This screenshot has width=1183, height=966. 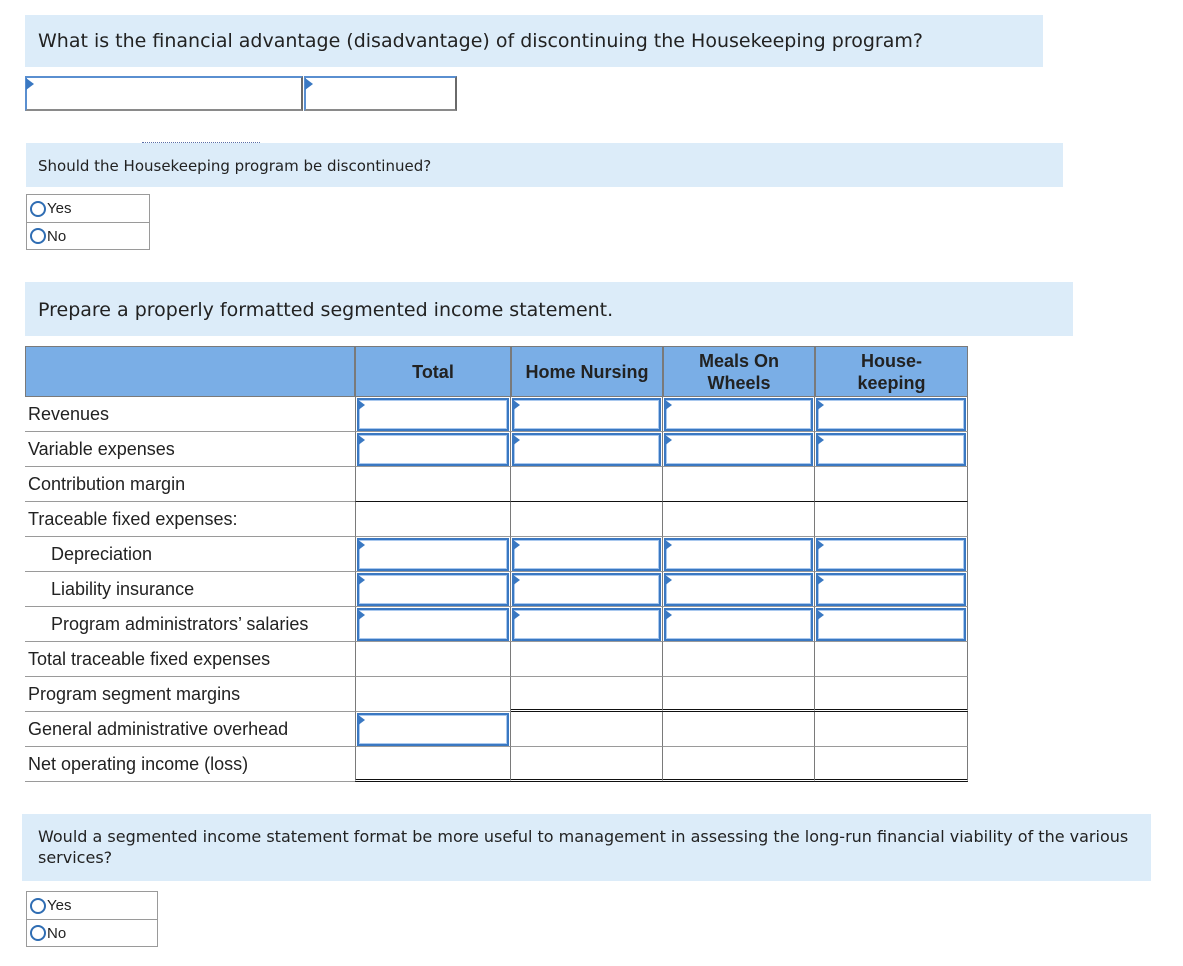 I want to click on advantage-amount-input, so click(x=380, y=93).